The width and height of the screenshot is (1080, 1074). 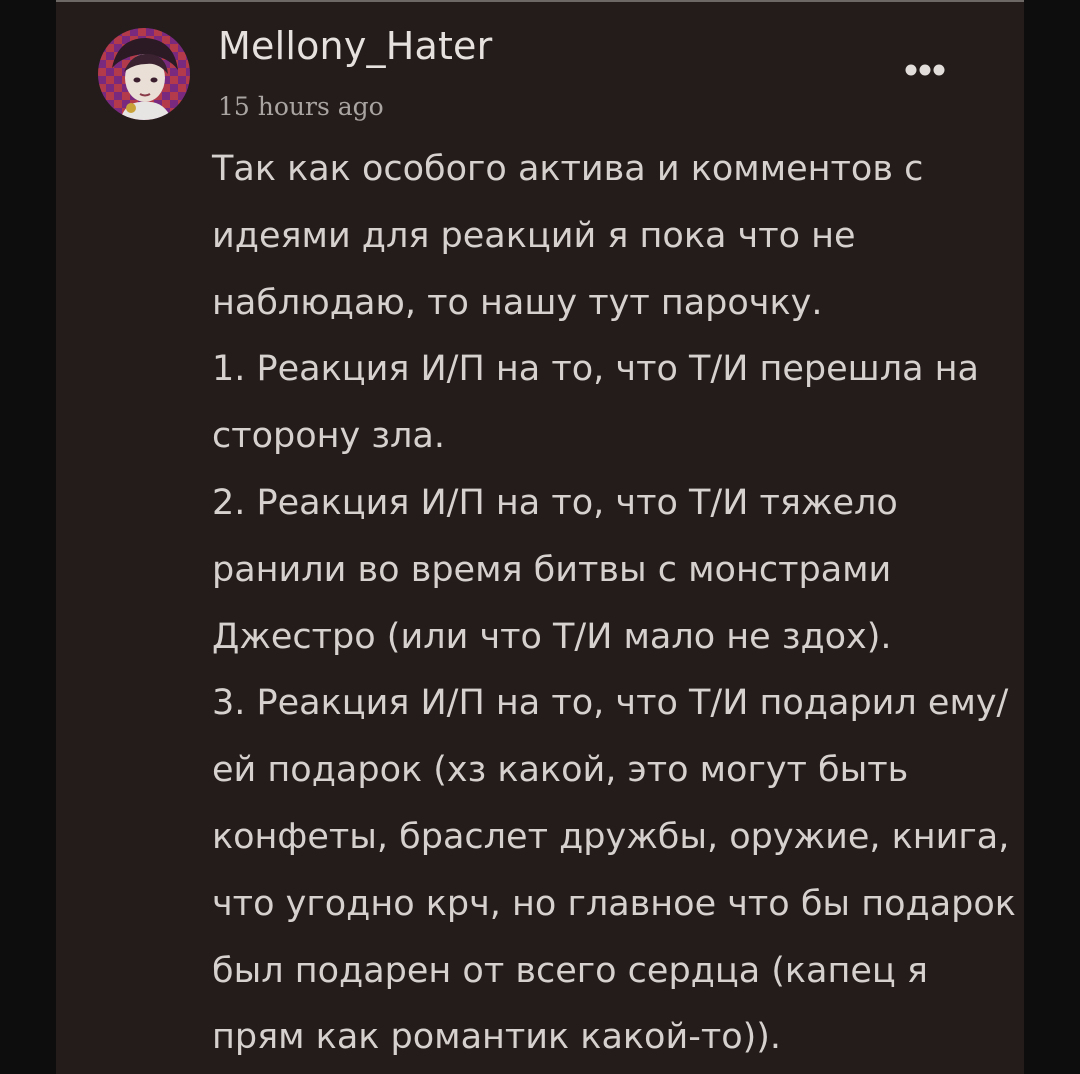 I want to click on comment-line: ранили во время битвы с монстрами, so click(x=552, y=569).